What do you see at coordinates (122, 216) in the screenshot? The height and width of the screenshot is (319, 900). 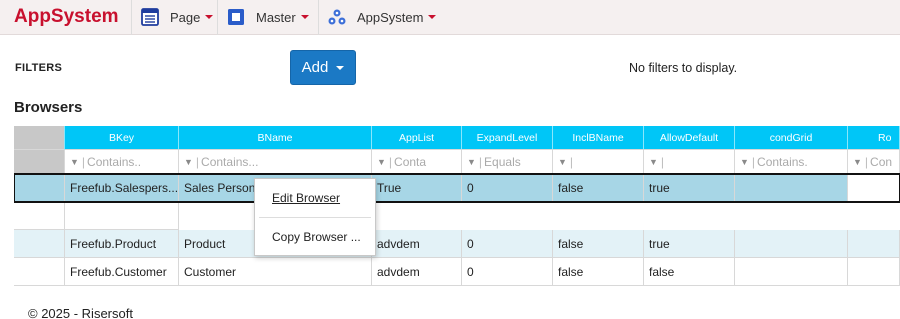 I see `cell-empty` at bounding box center [122, 216].